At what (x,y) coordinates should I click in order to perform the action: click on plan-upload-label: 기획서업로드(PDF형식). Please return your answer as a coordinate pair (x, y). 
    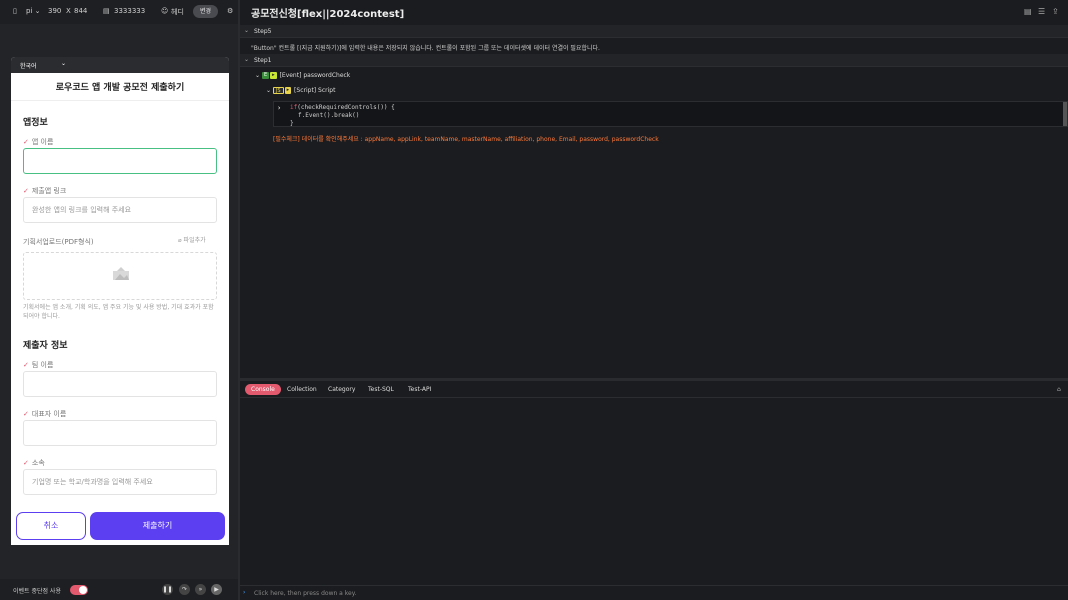
    Looking at the image, I should click on (58, 242).